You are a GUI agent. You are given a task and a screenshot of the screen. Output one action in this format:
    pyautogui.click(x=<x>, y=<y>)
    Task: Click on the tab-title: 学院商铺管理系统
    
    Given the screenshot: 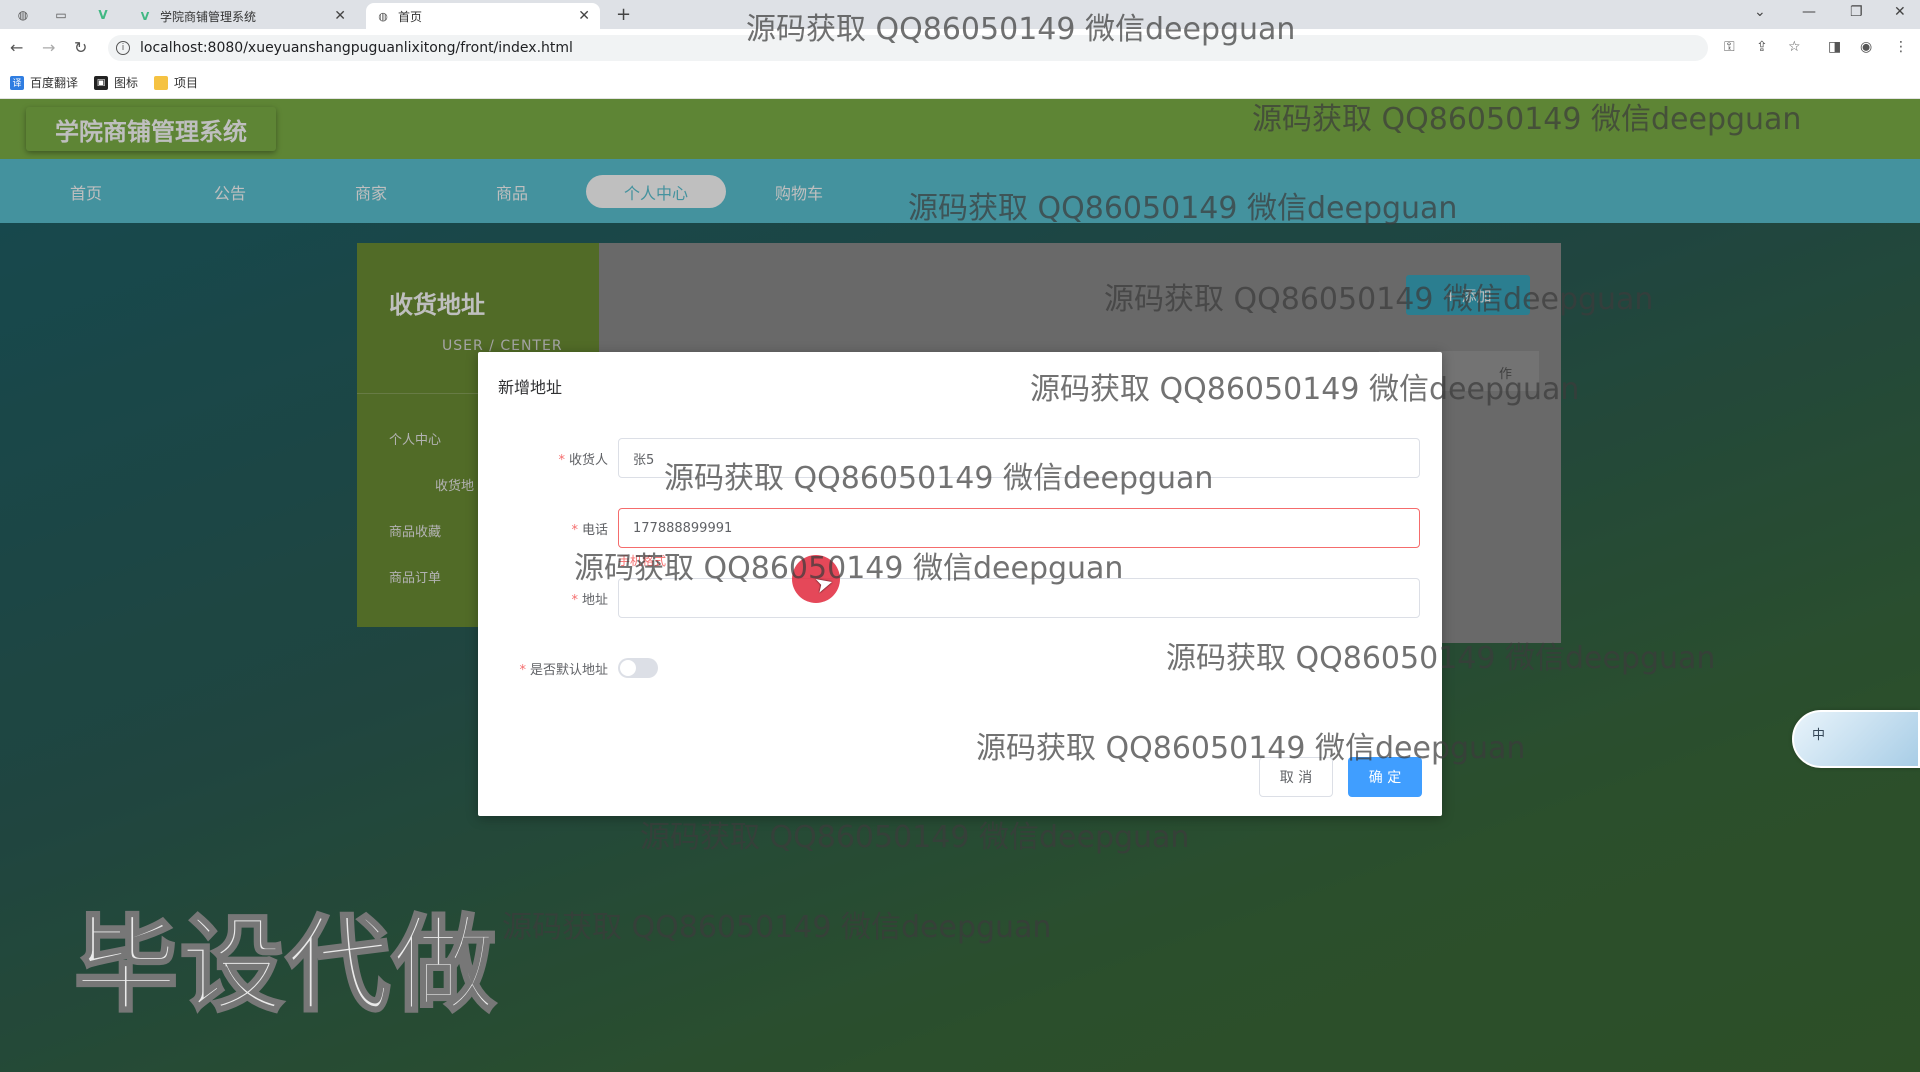 What is the action you would take?
    pyautogui.click(x=208, y=16)
    